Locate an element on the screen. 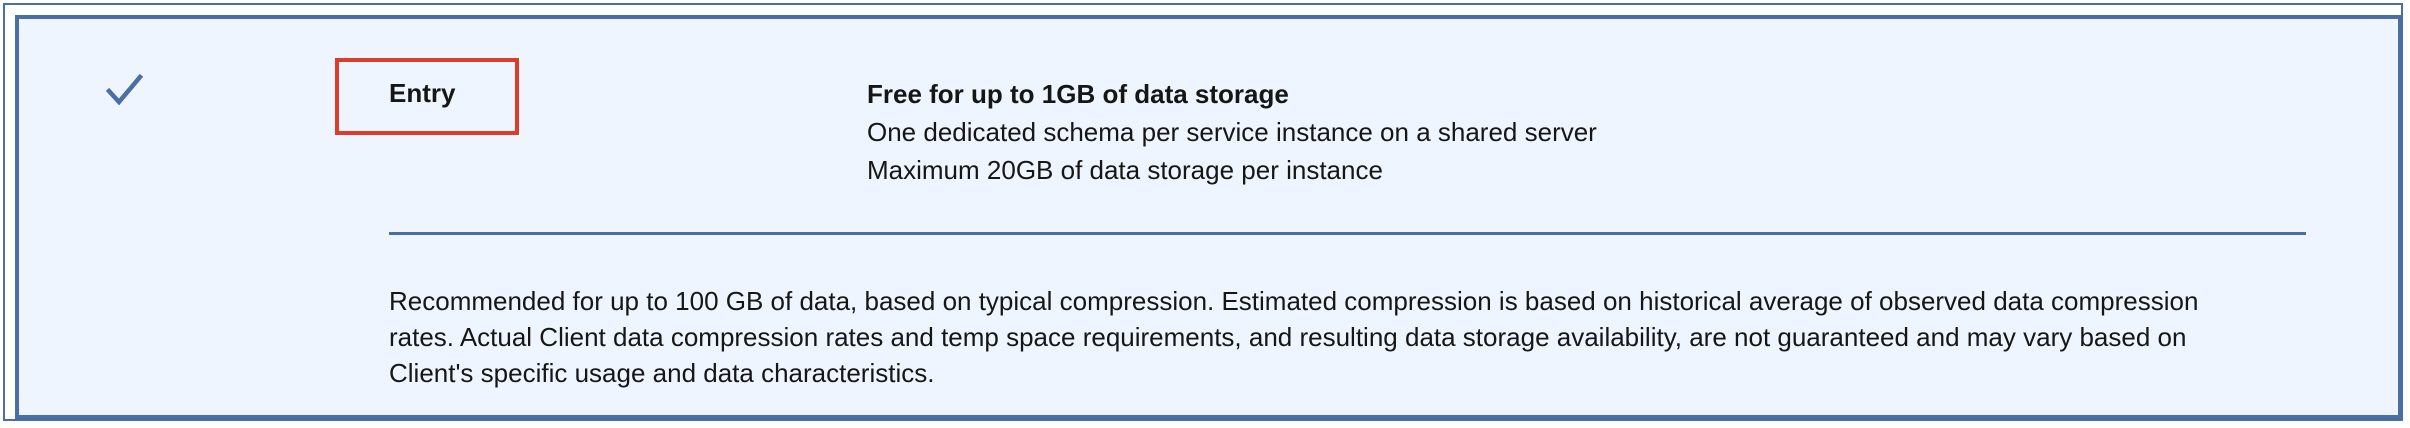  checkmark-icon is located at coordinates (124, 89).